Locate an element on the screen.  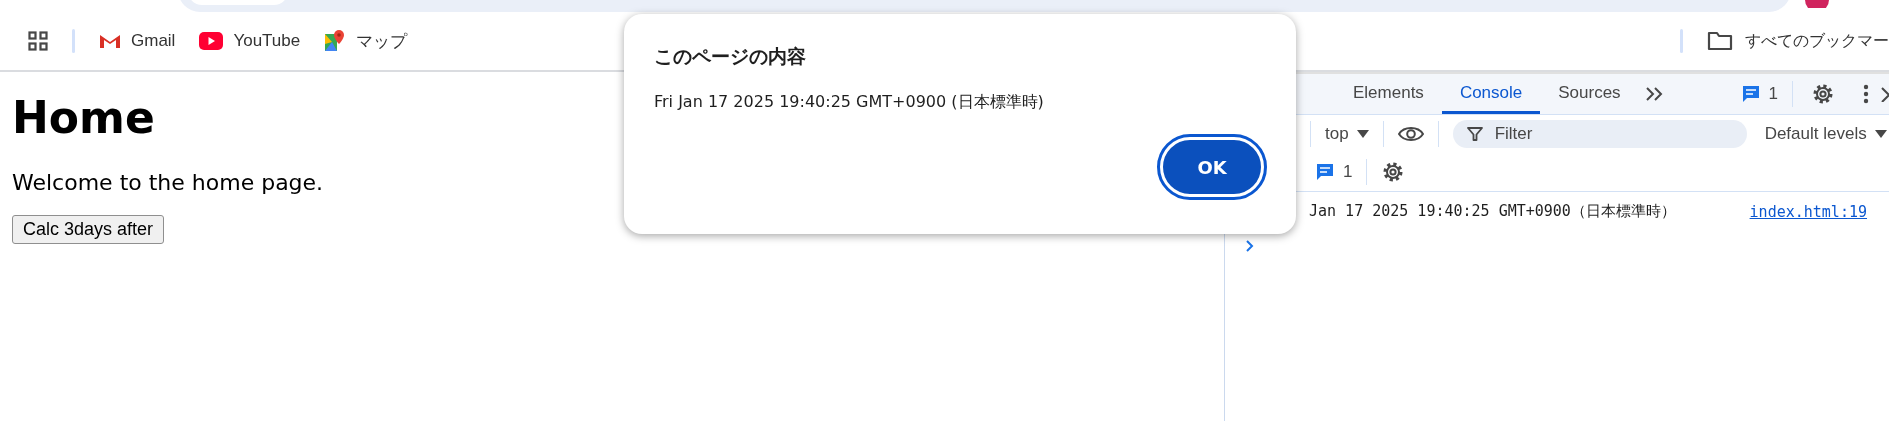
envelope-icon is located at coordinates (110, 41).